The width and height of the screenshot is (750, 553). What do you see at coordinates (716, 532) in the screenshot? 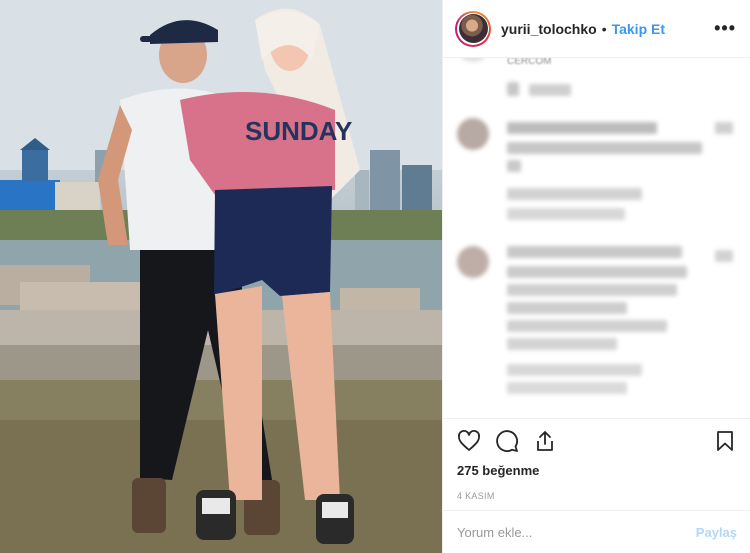
I see `post-comment-button: Paylaş` at bounding box center [716, 532].